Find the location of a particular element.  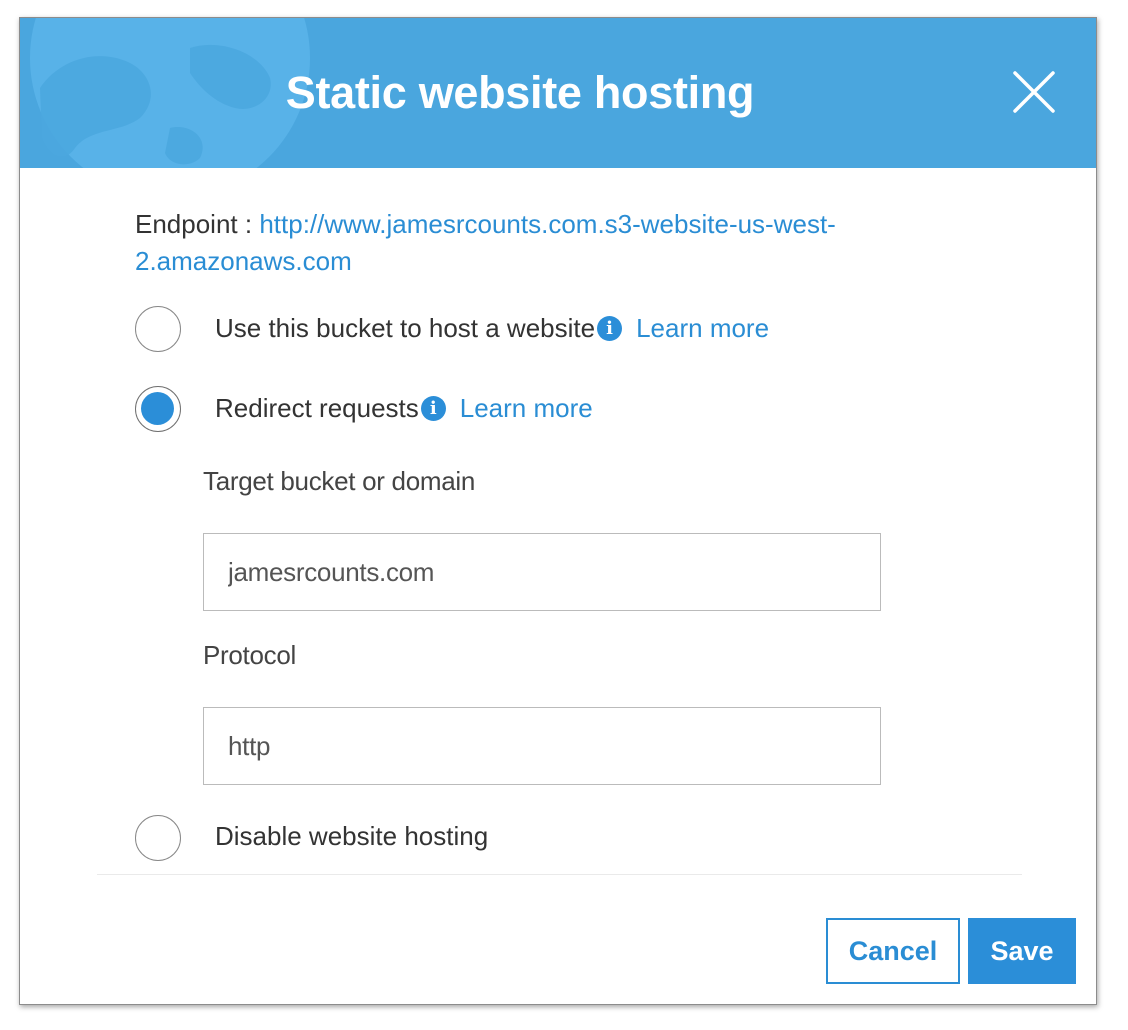

option-redirect-label: Redirect requests is located at coordinates (317, 408).